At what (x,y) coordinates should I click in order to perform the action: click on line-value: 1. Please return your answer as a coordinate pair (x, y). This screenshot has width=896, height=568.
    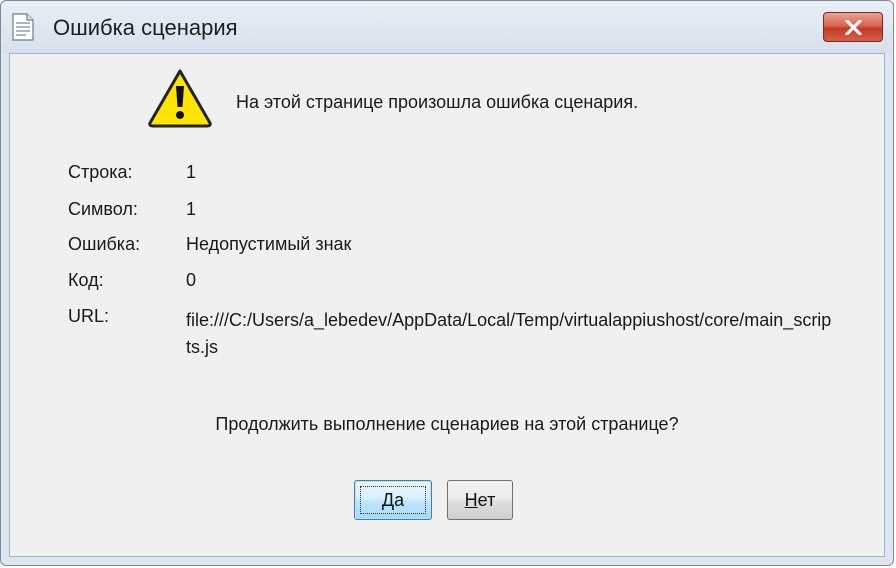
    Looking at the image, I should click on (191, 172).